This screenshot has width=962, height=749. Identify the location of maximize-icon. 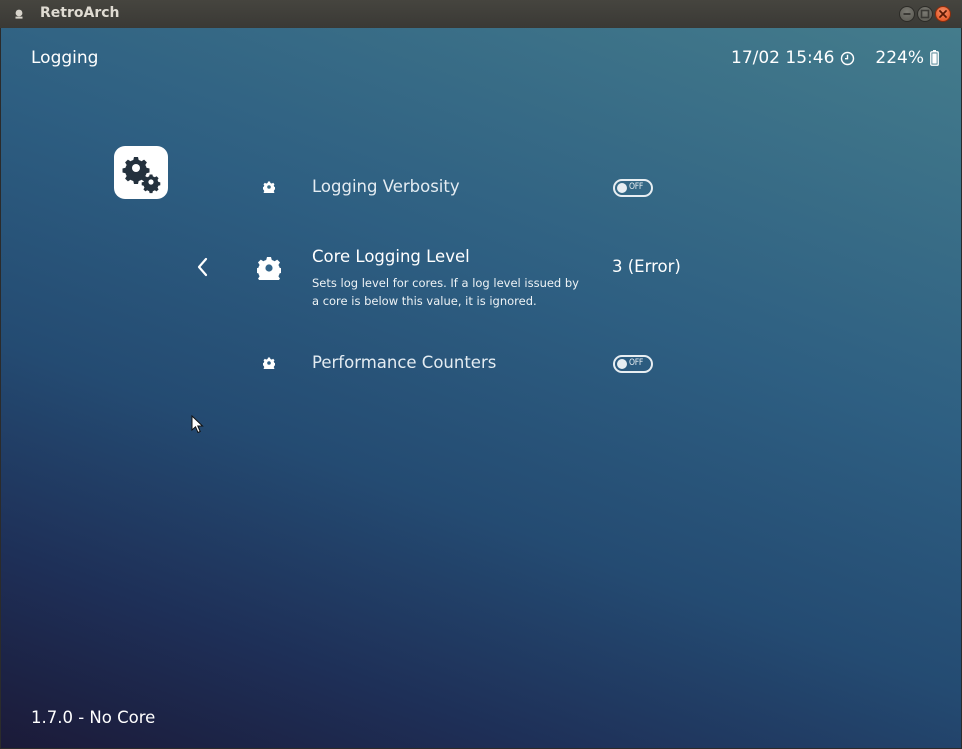
(925, 14).